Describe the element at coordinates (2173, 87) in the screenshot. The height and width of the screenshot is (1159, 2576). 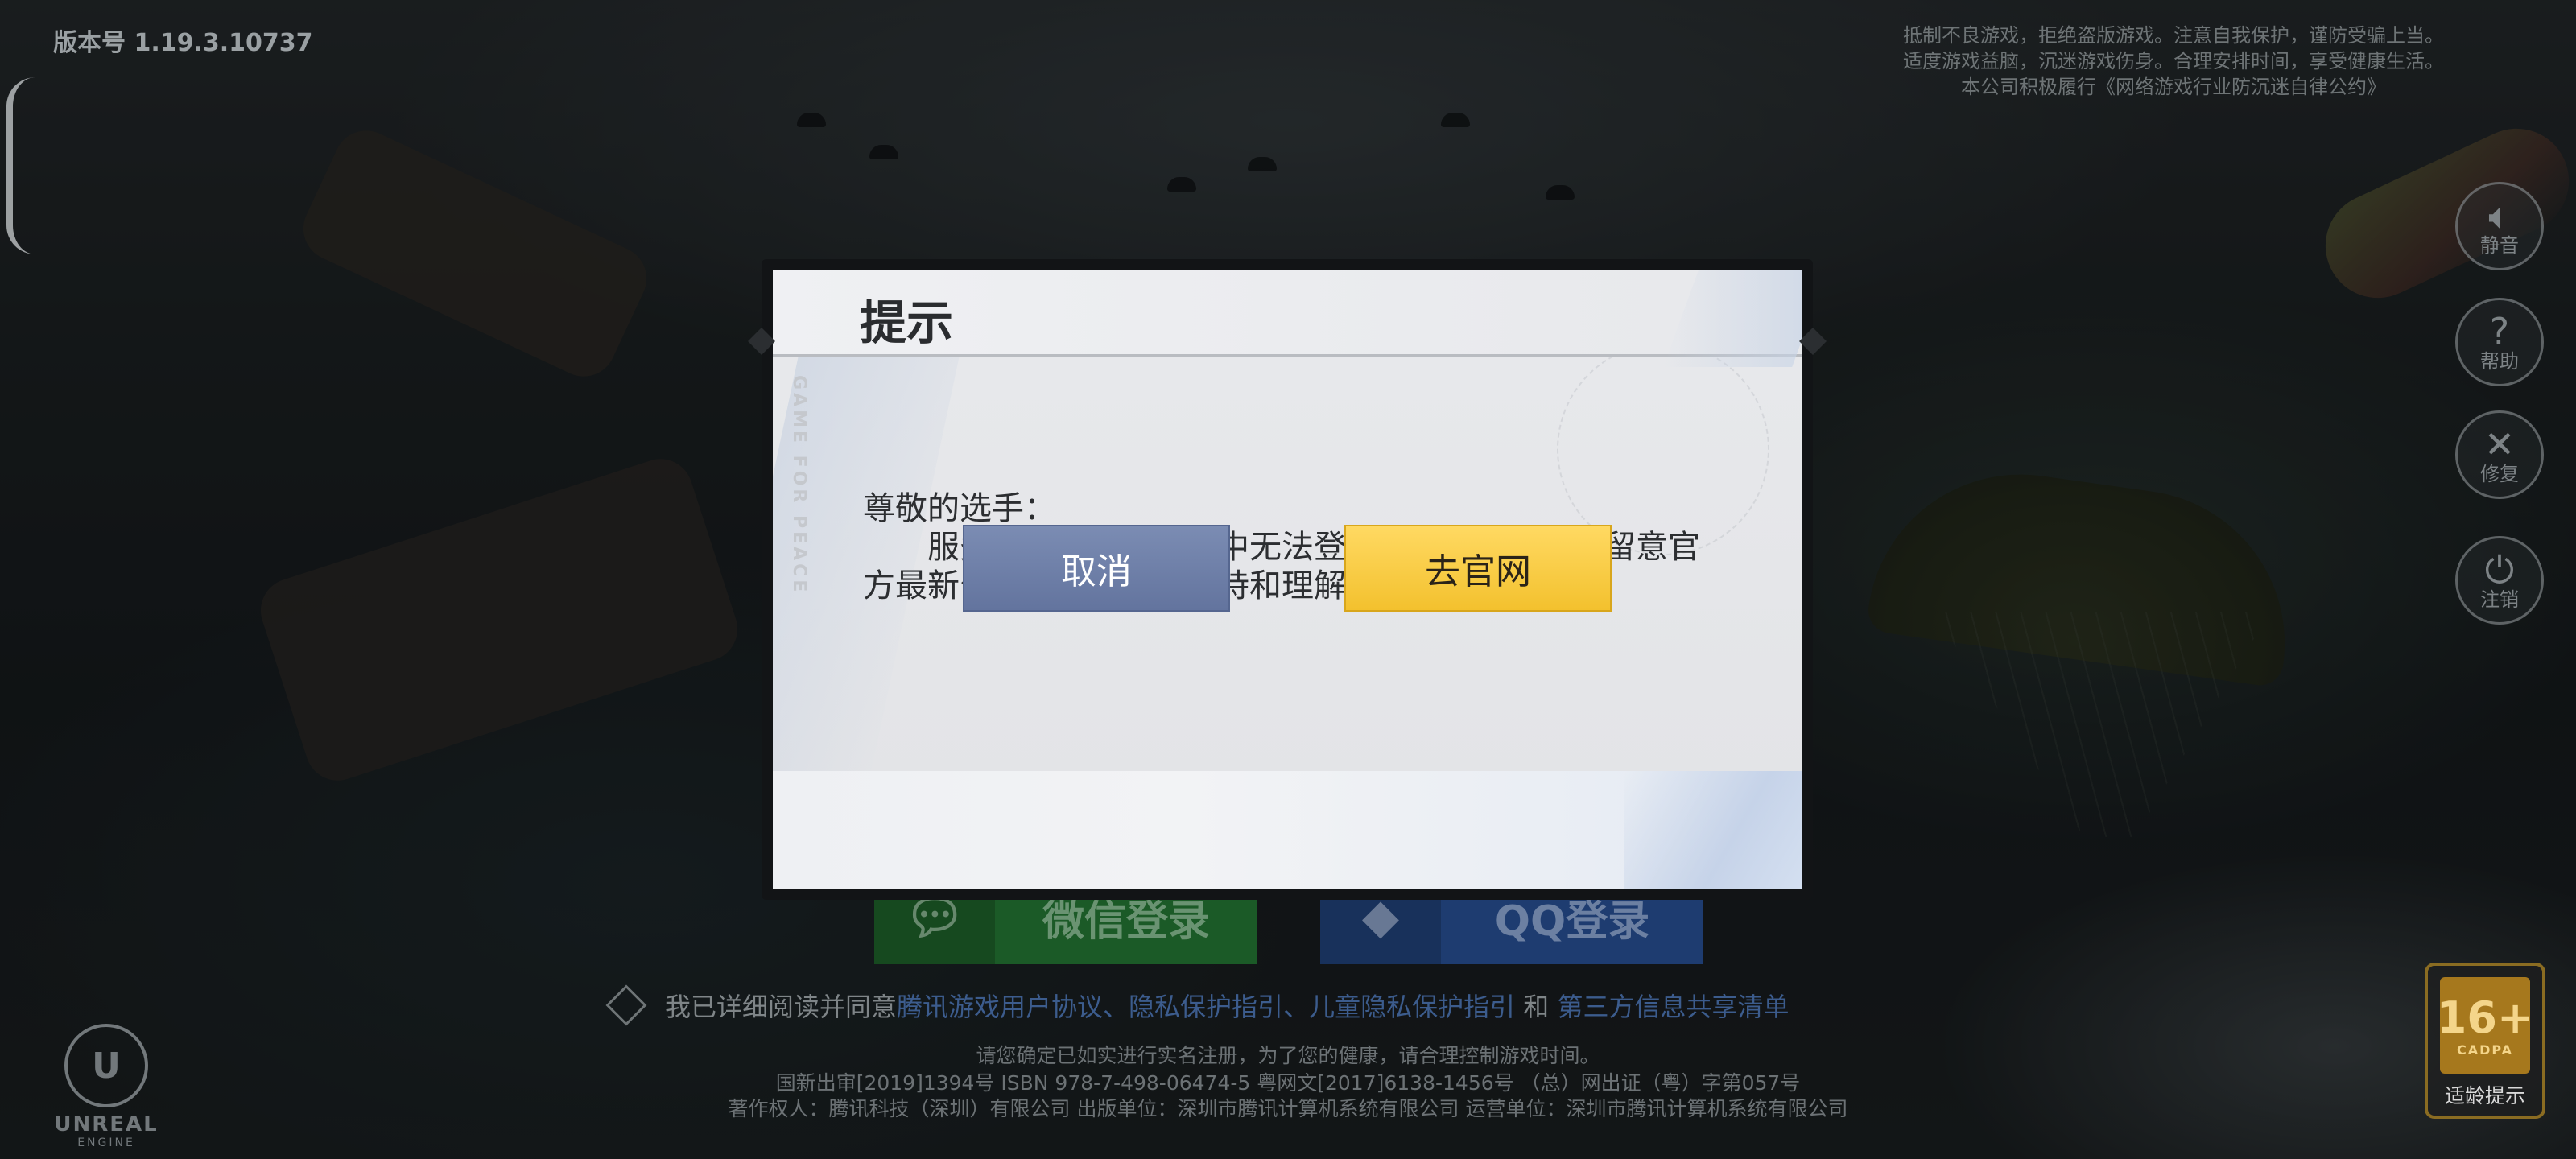
I see `health-notice-line: 本公司积极履行《网络游戏行业防沉迷自律公约》` at that location.